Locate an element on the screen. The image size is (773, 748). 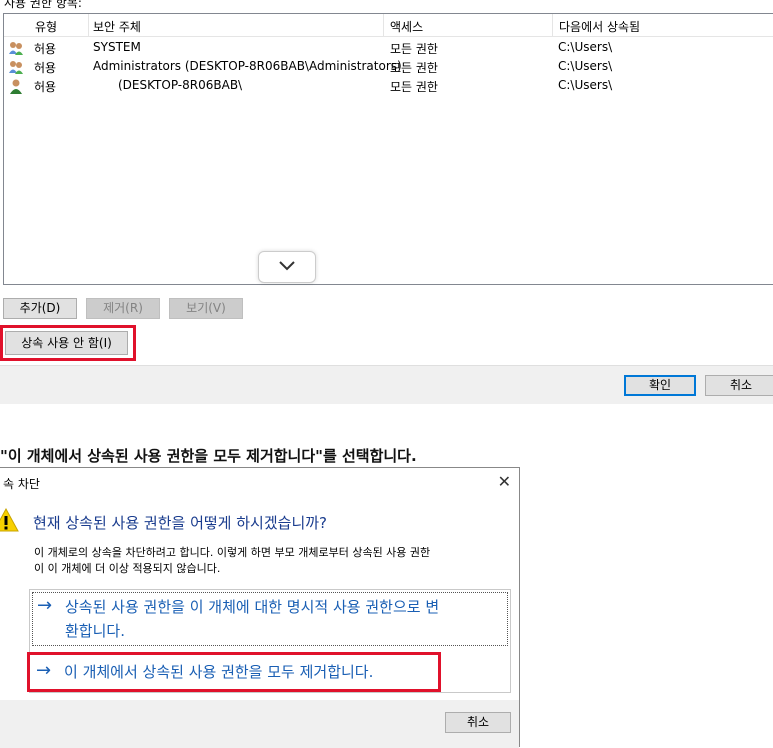
add-button: 추가(D) is located at coordinates (40, 308).